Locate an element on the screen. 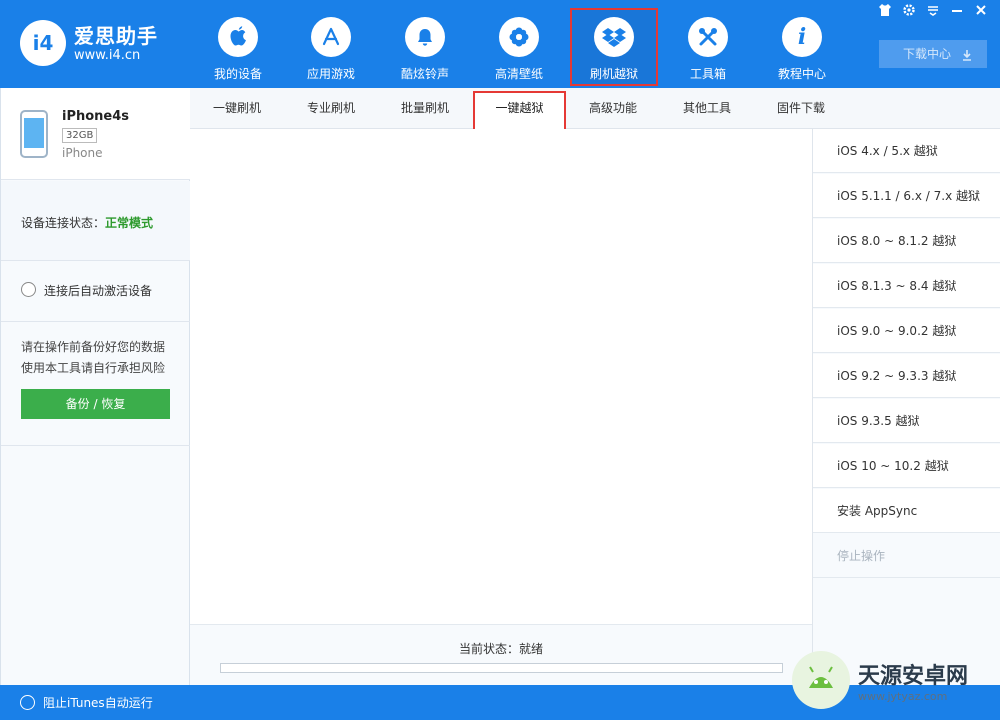 This screenshot has width=1000, height=720. app-store-icon is located at coordinates (331, 37).